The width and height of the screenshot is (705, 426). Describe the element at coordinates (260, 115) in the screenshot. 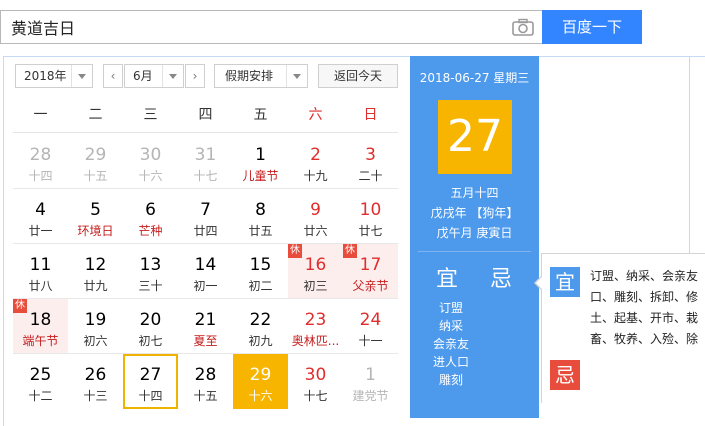

I see `weekday-label: 五` at that location.